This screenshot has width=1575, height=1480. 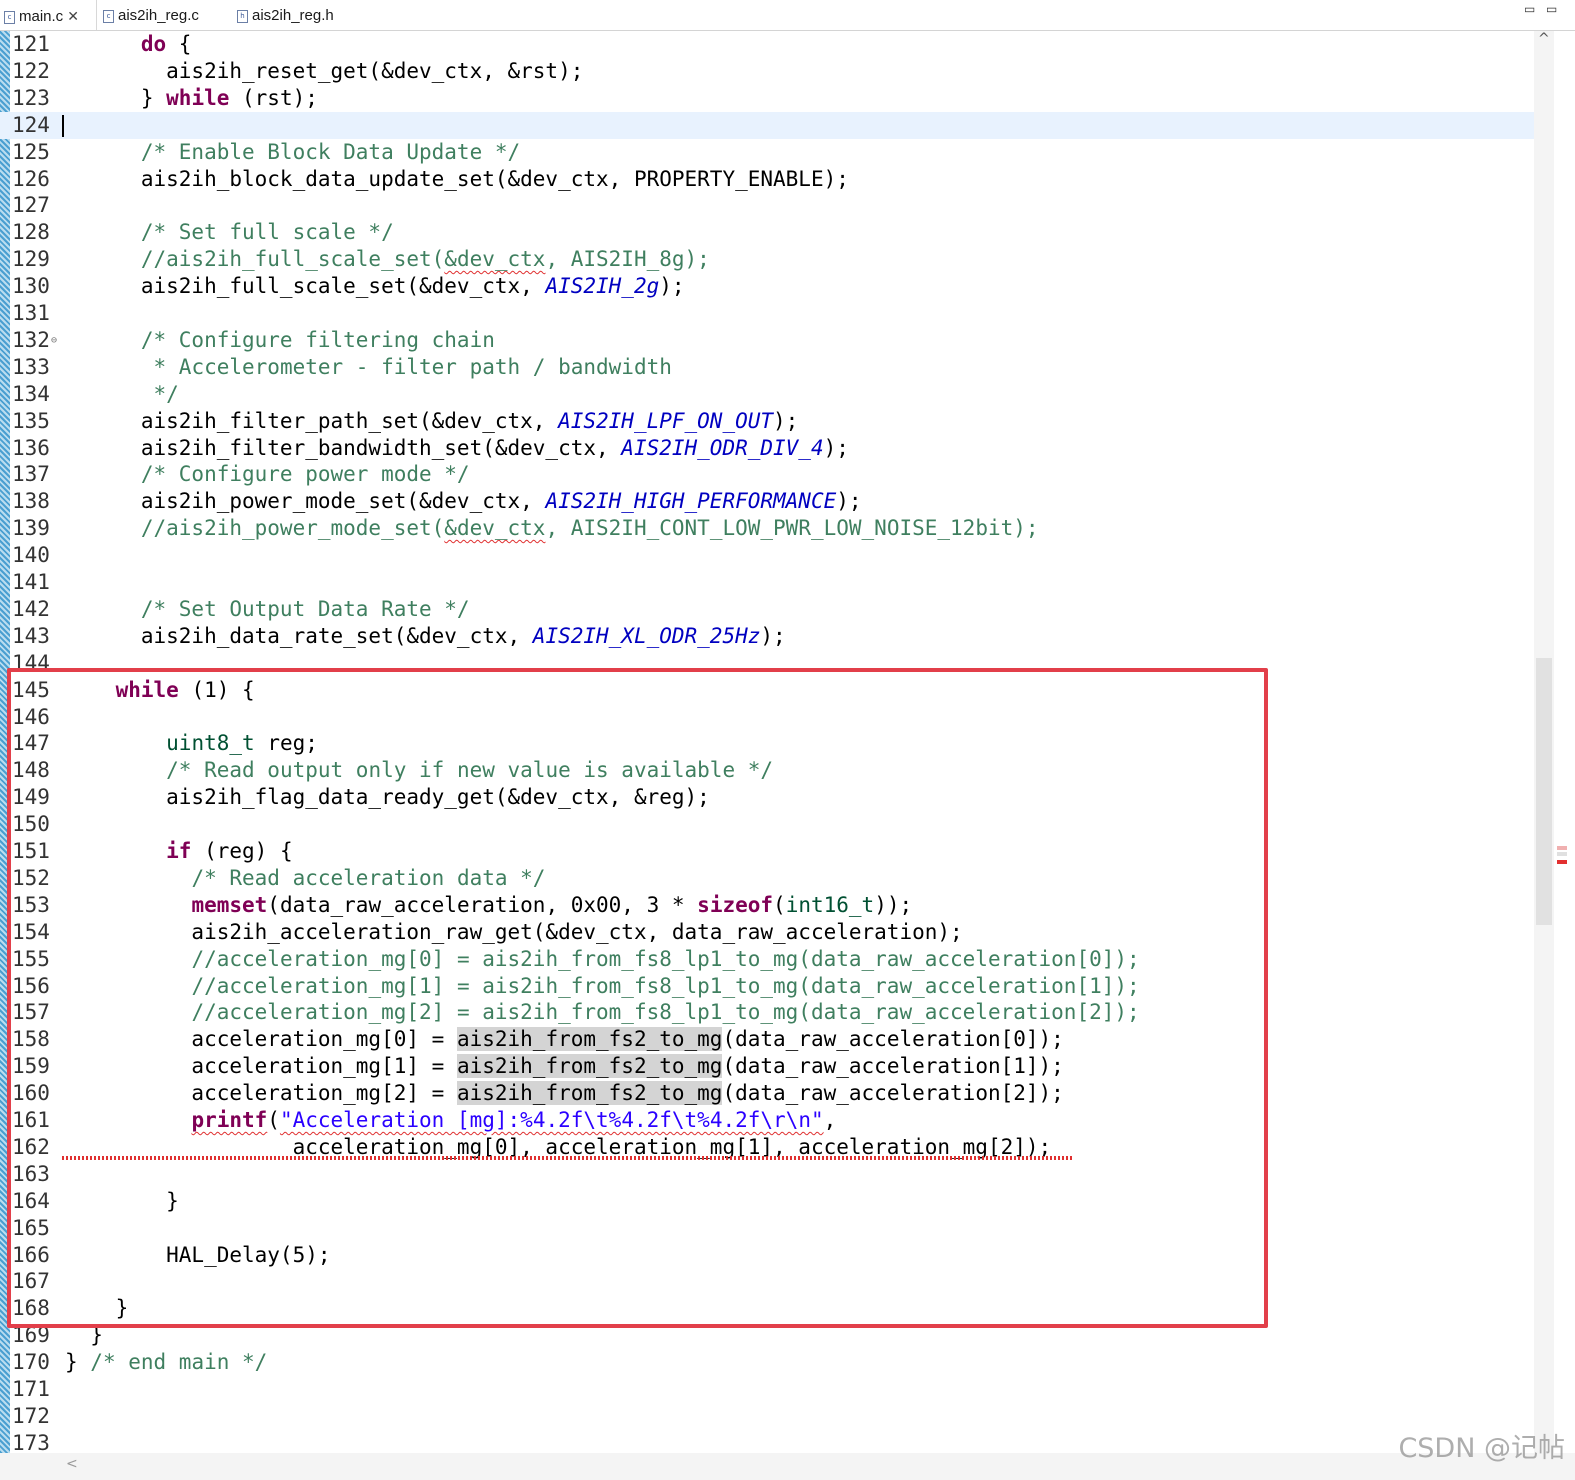 I want to click on tab-ais2ih-reg-c: c ais2ih_reg.c, so click(x=163, y=15).